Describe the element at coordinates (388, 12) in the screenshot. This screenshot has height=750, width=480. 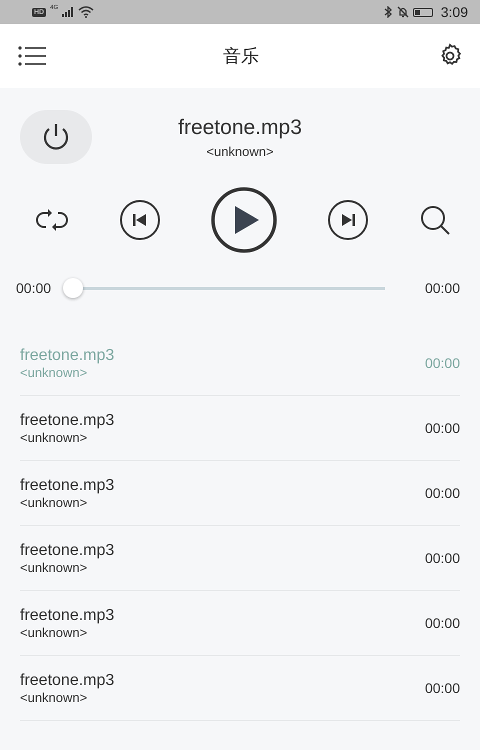
I see `bluetooth-icon` at that location.